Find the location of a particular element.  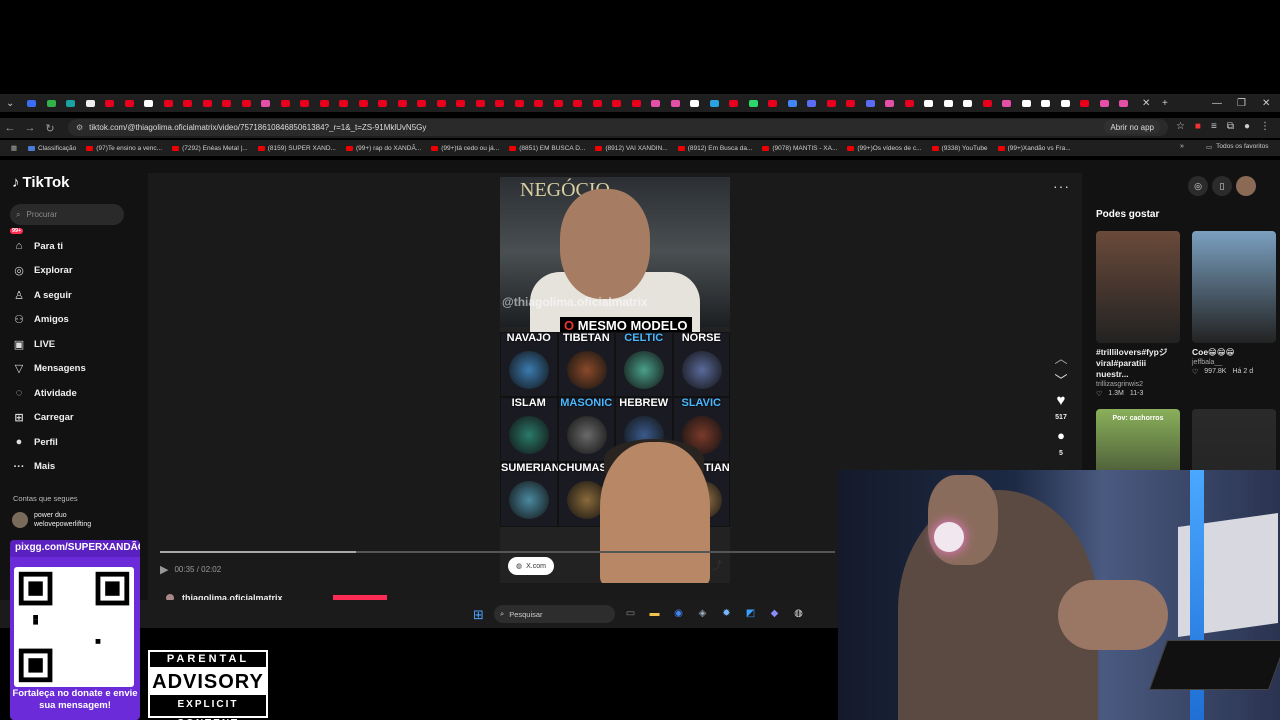

profile-avatar-icon: ● is located at coordinates (1247, 126).